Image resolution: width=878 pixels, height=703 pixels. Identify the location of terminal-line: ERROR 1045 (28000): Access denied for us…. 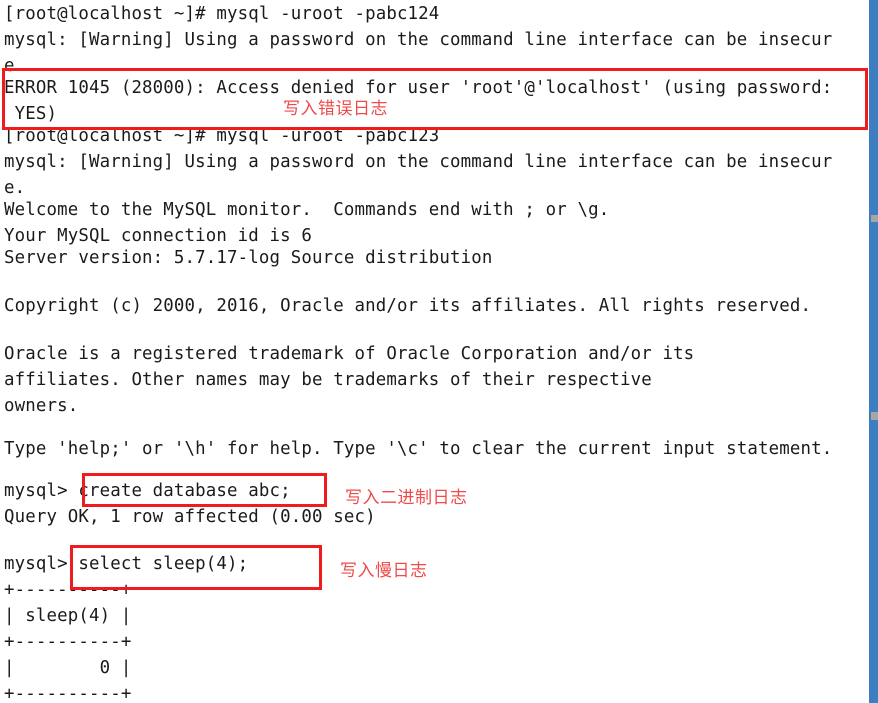
(418, 88).